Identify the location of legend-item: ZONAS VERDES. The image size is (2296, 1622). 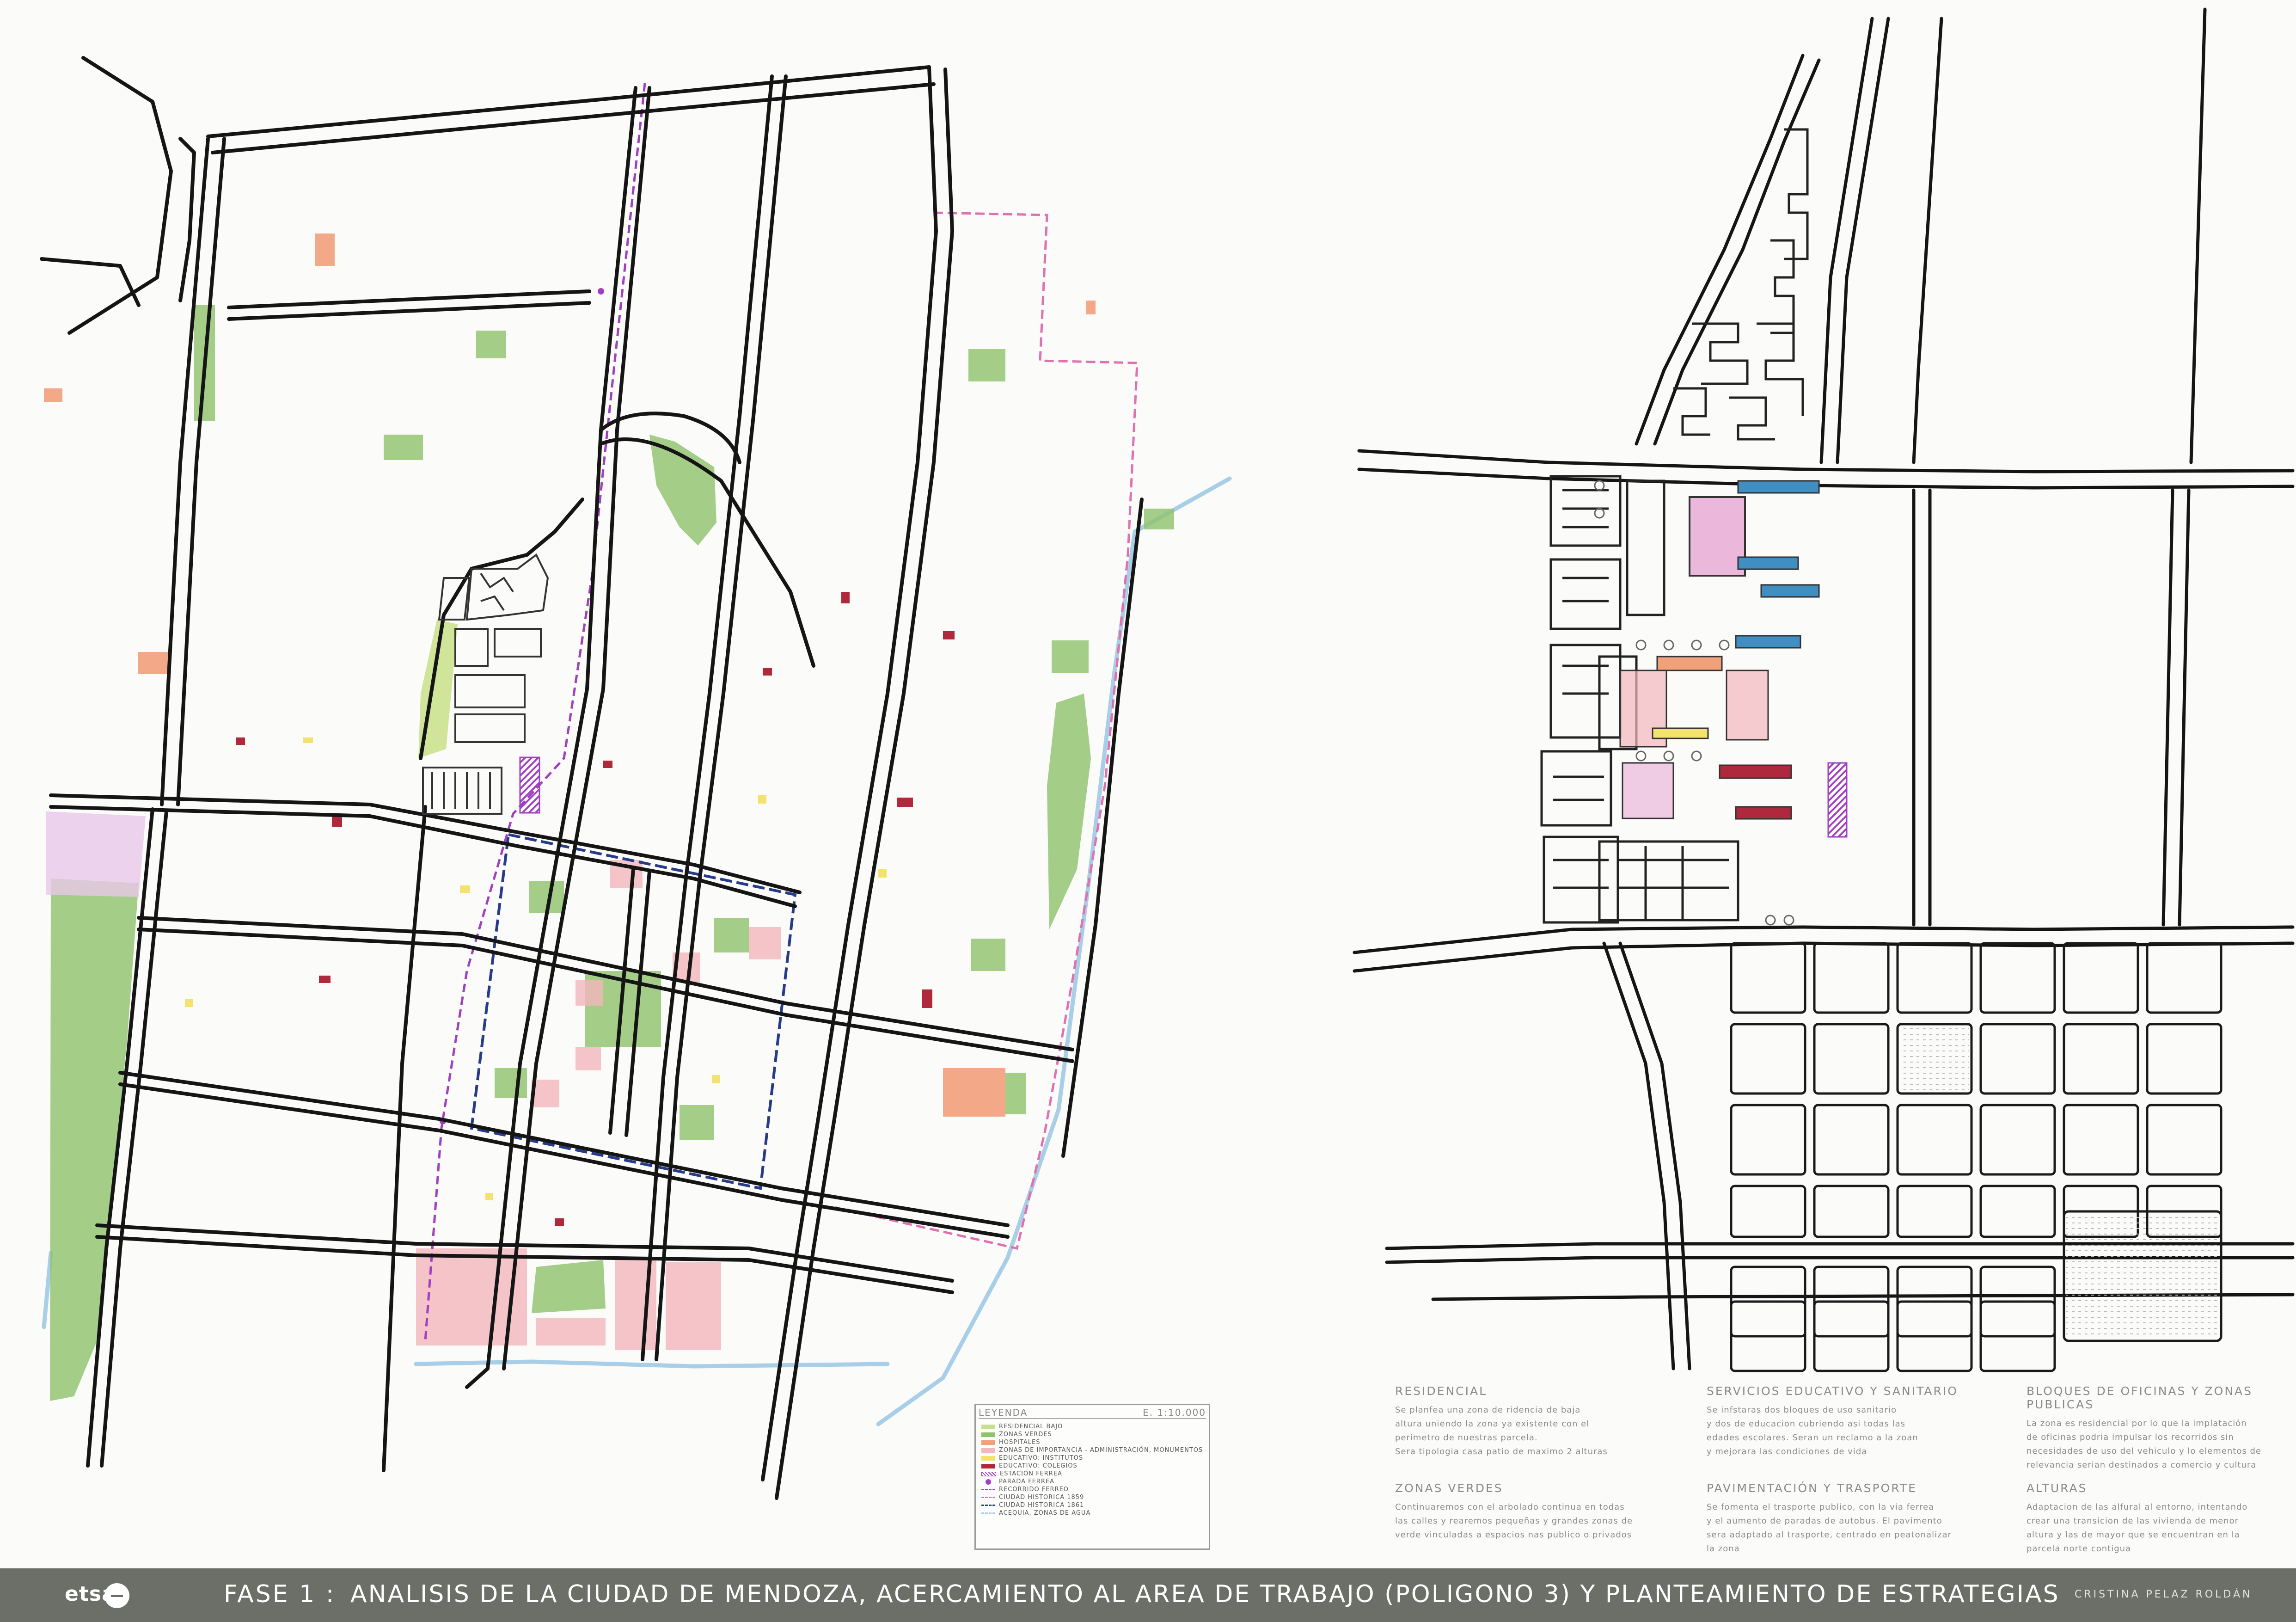
(1093, 1435).